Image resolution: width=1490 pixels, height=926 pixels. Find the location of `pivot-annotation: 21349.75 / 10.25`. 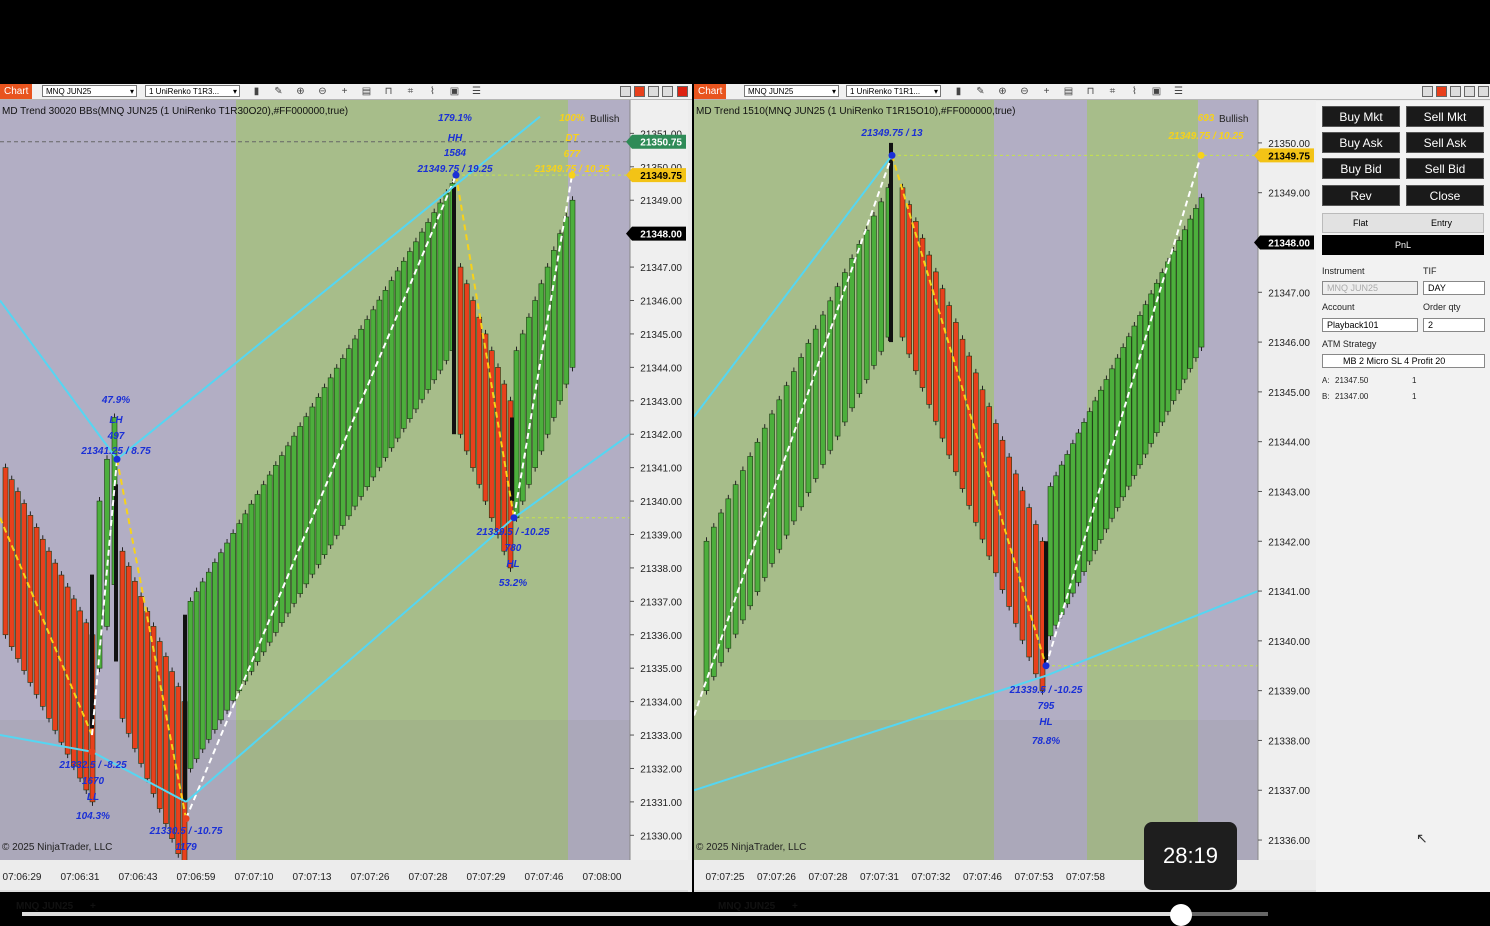

pivot-annotation: 21349.75 / 10.25 is located at coordinates (571, 169).